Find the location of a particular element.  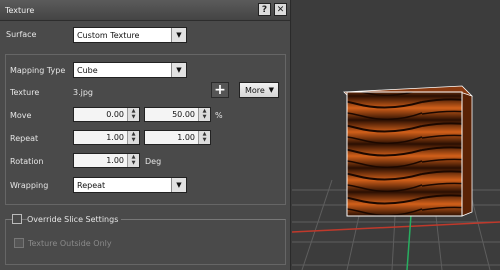

repeat-y-field: 1.00 ▲ ▼ is located at coordinates (177, 137).